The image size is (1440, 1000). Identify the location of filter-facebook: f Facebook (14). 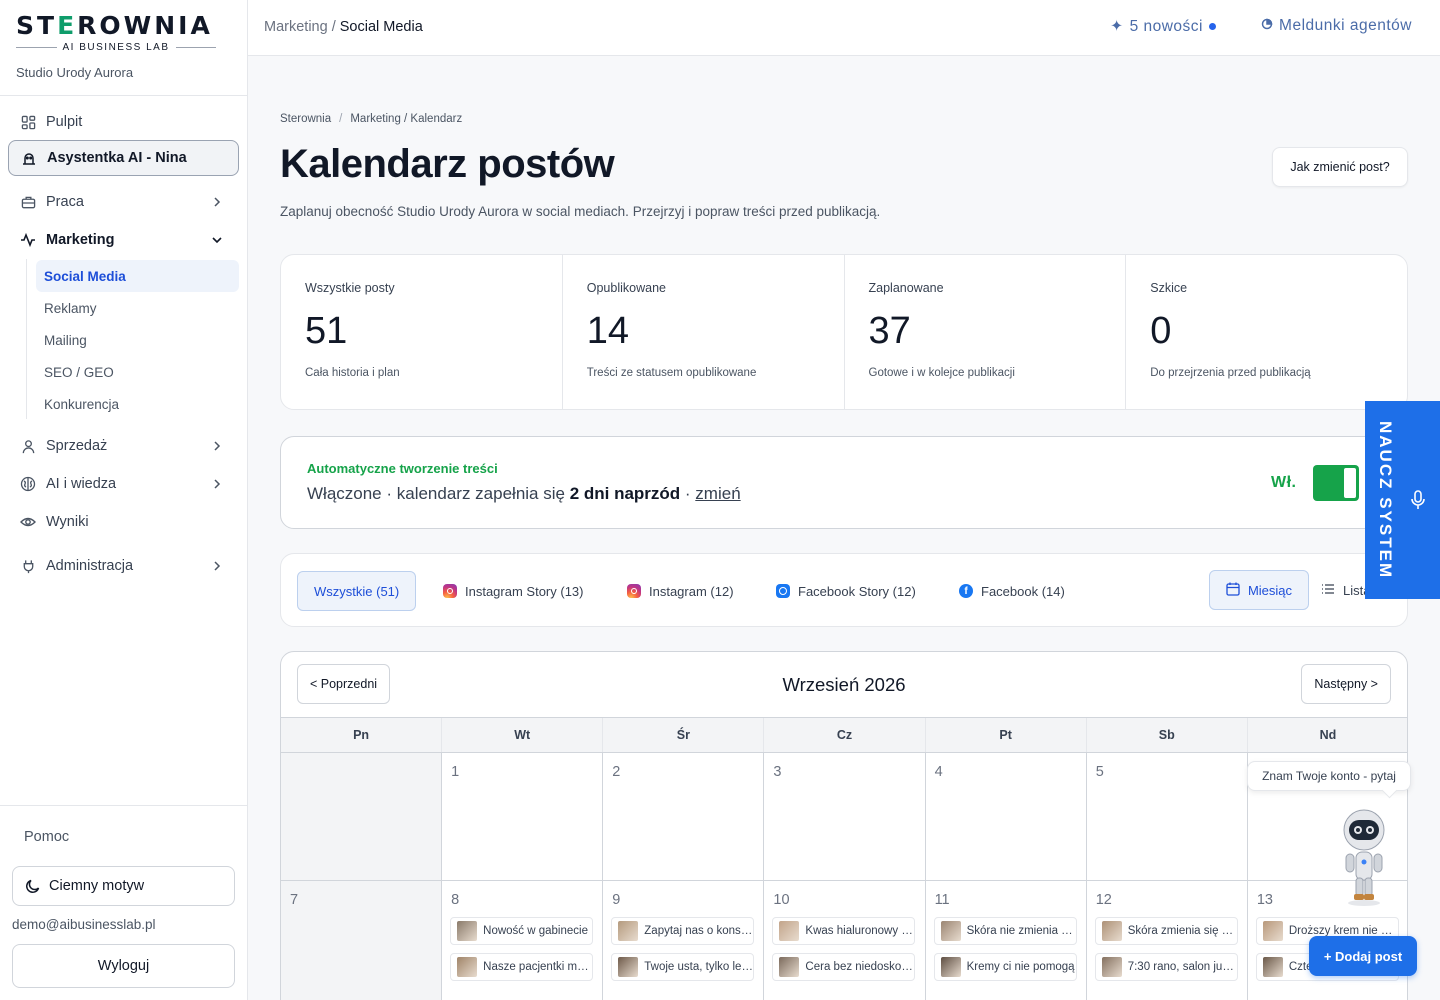
(1012, 591).